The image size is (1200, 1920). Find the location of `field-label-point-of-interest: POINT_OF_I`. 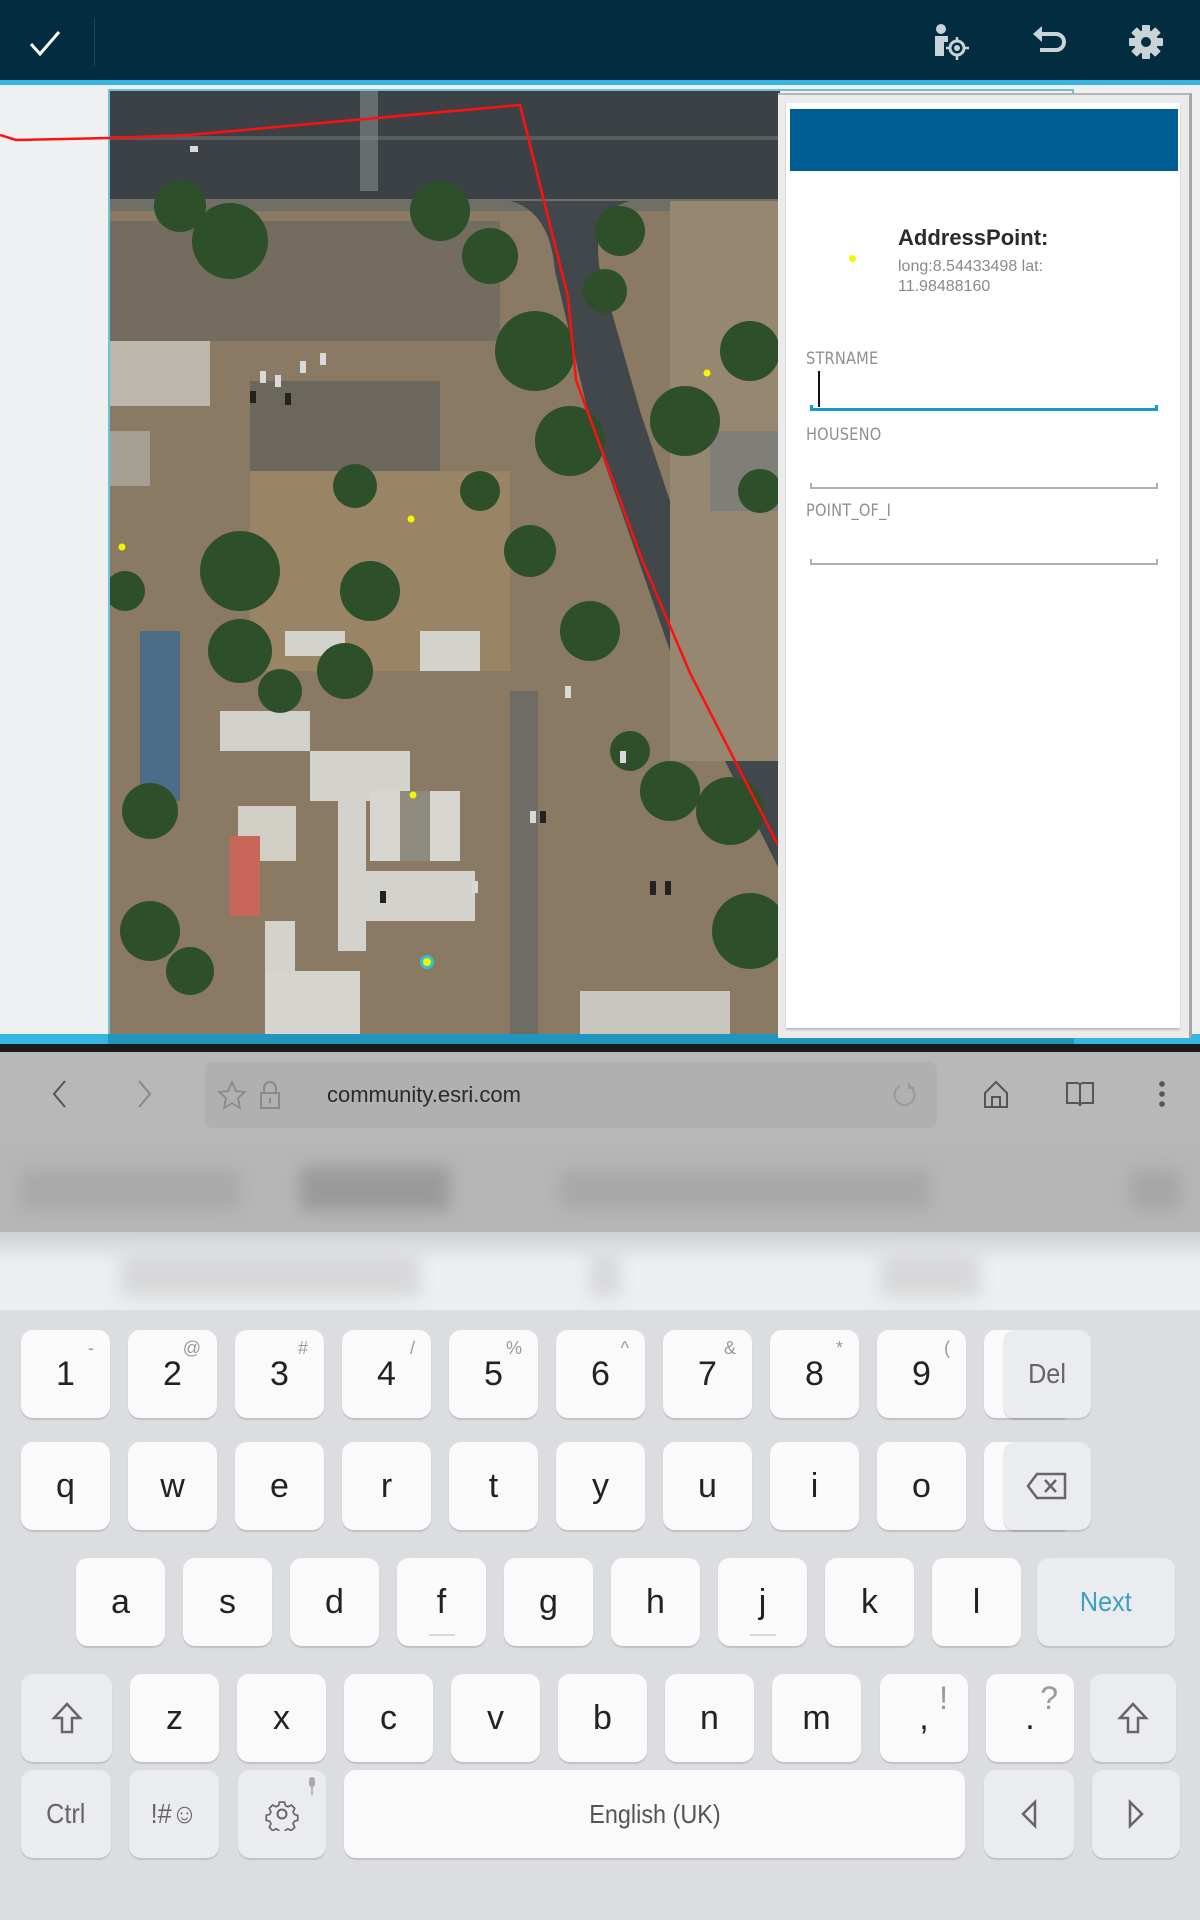

field-label-point-of-interest: POINT_OF_I is located at coordinates (849, 511).